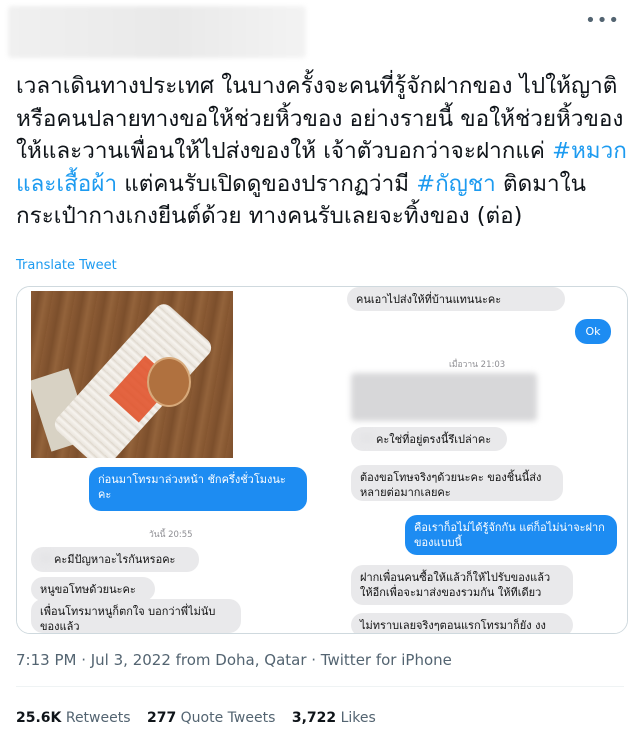 The height and width of the screenshot is (742, 640). I want to click on roll-end, so click(169, 382).